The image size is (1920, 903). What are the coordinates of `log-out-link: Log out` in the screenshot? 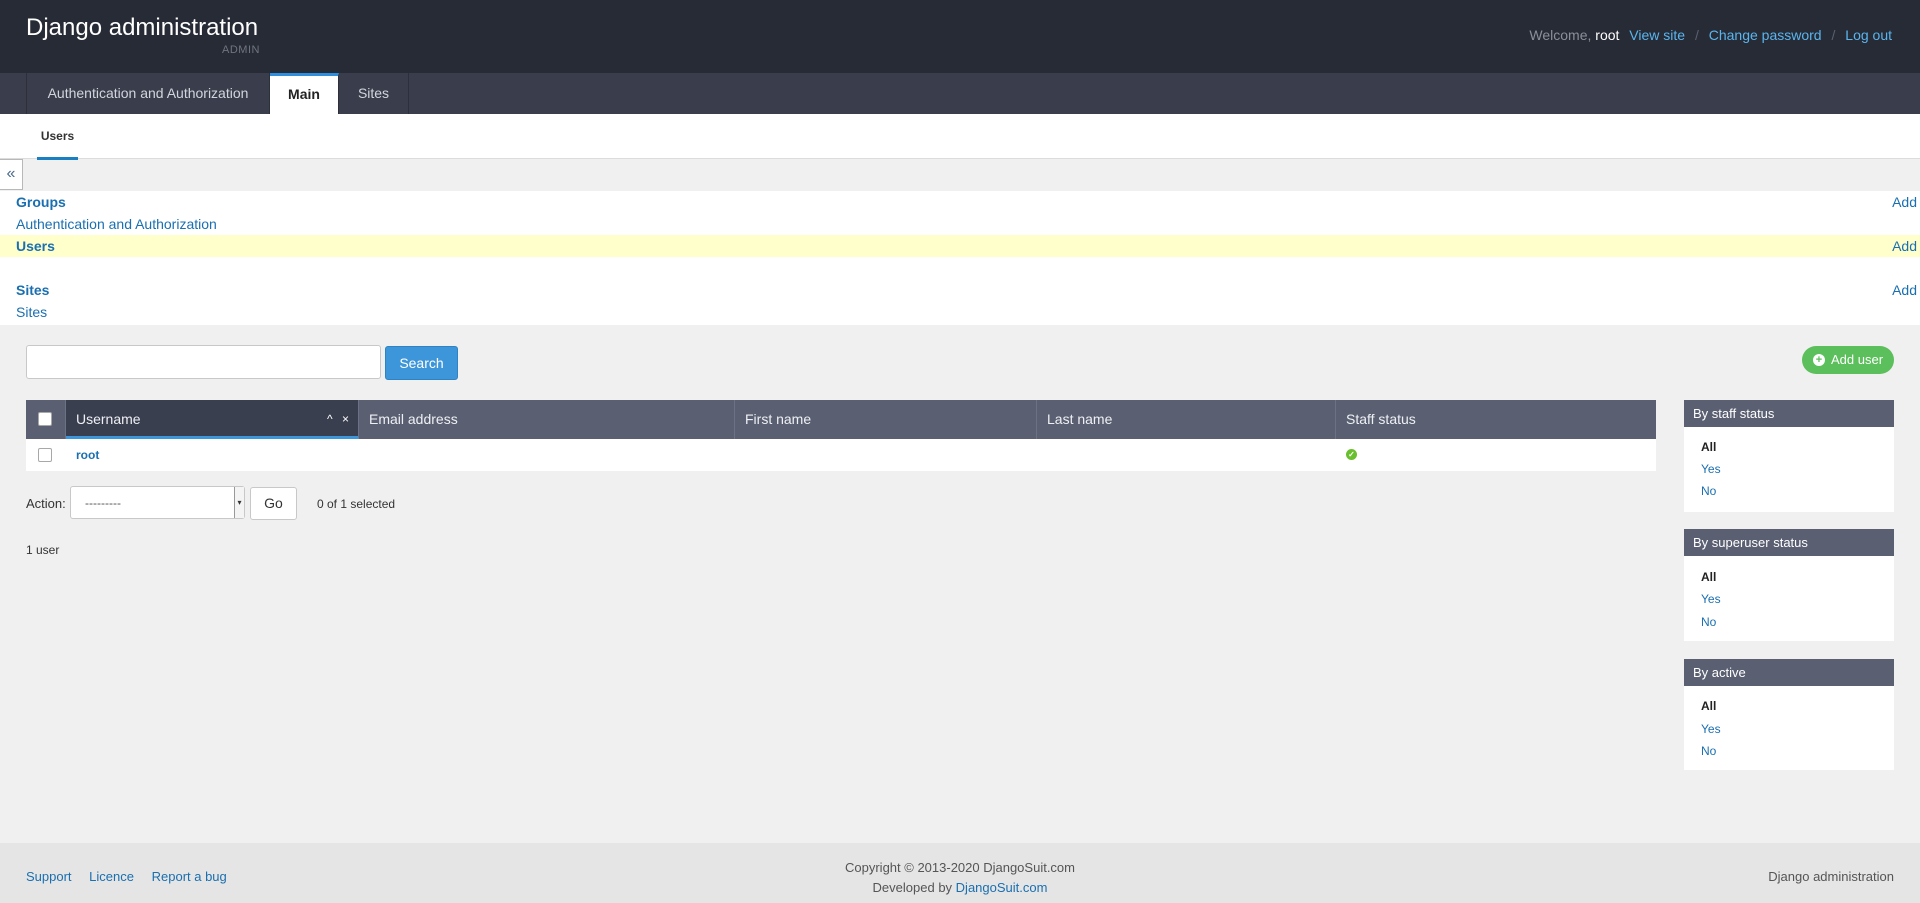 It's located at (1868, 35).